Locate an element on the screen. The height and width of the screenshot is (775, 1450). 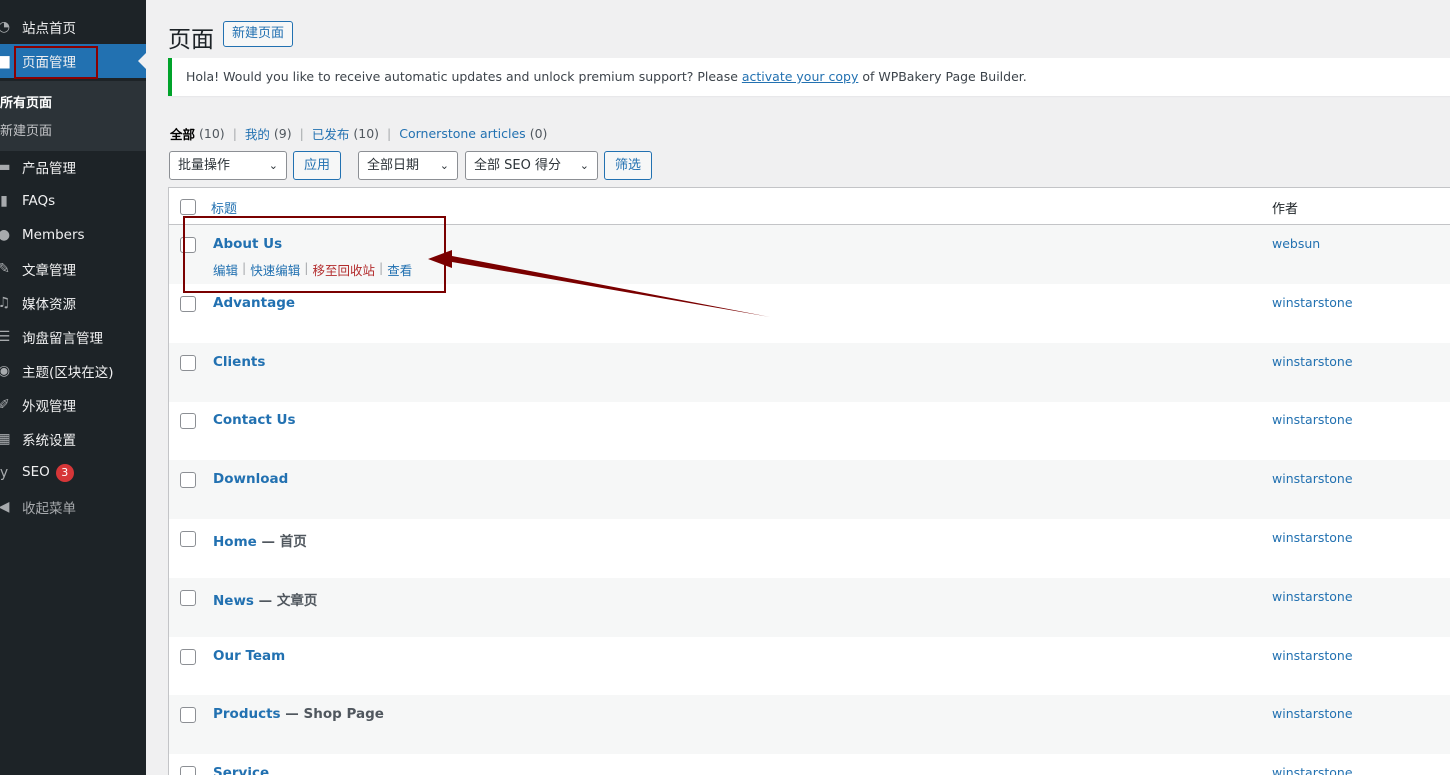
table-row: News — 文章页 winstarstone is located at coordinates (809, 607).